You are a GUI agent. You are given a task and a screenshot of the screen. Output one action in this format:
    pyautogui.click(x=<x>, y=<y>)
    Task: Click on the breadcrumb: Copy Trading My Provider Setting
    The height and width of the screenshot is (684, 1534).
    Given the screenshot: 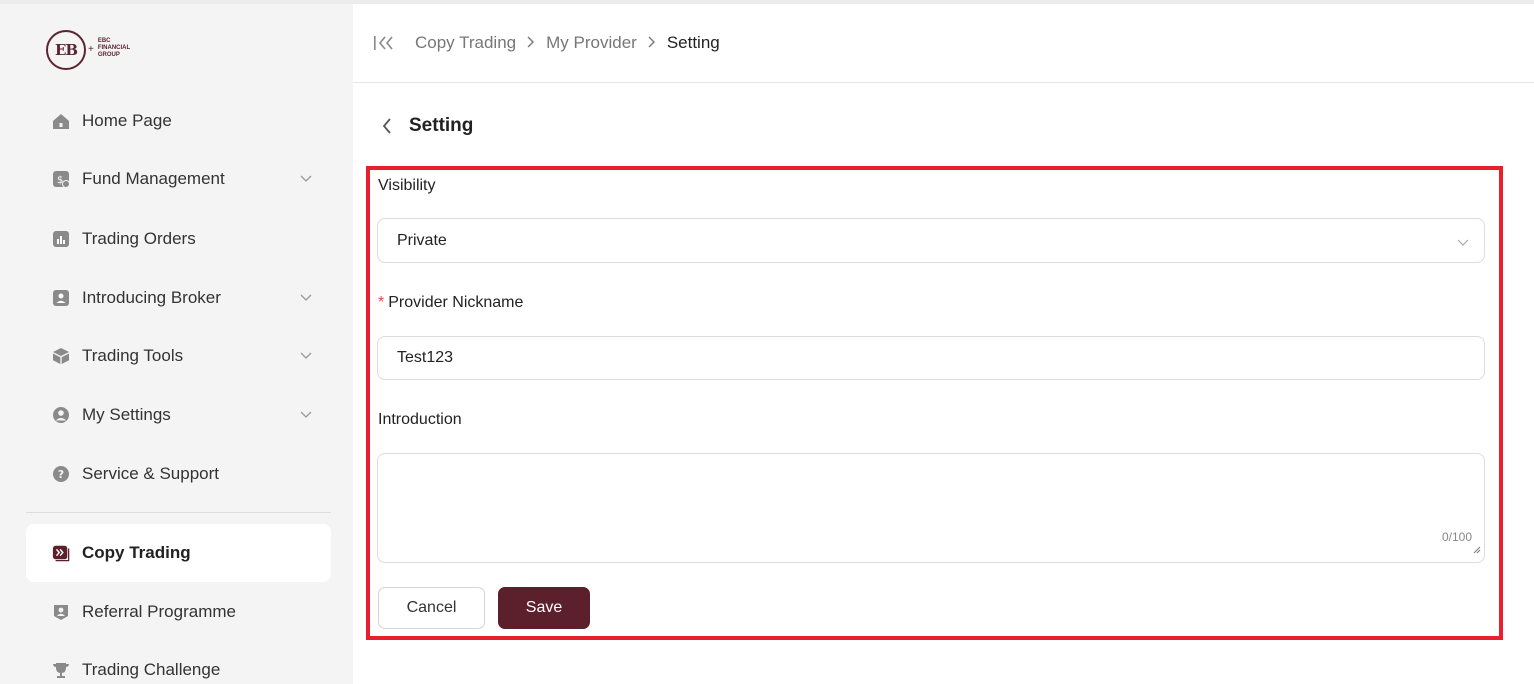 What is the action you would take?
    pyautogui.click(x=567, y=43)
    